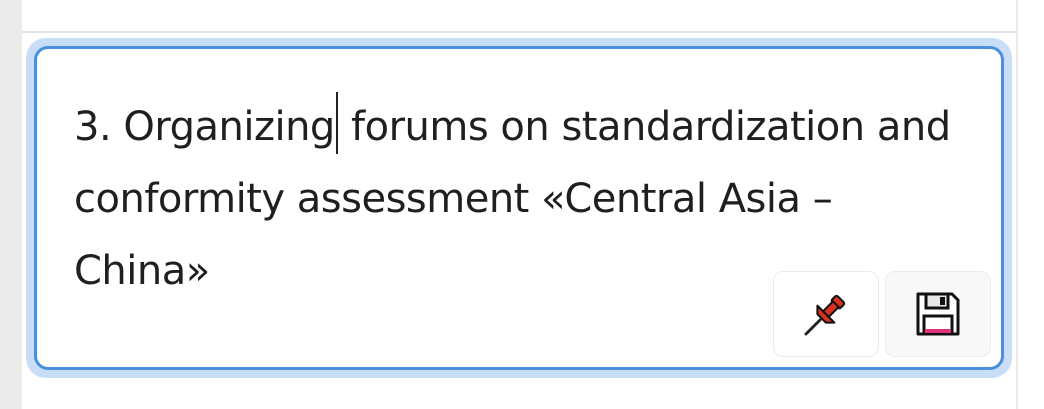 The image size is (1044, 409). I want to click on floppy-disk-icon, so click(938, 314).